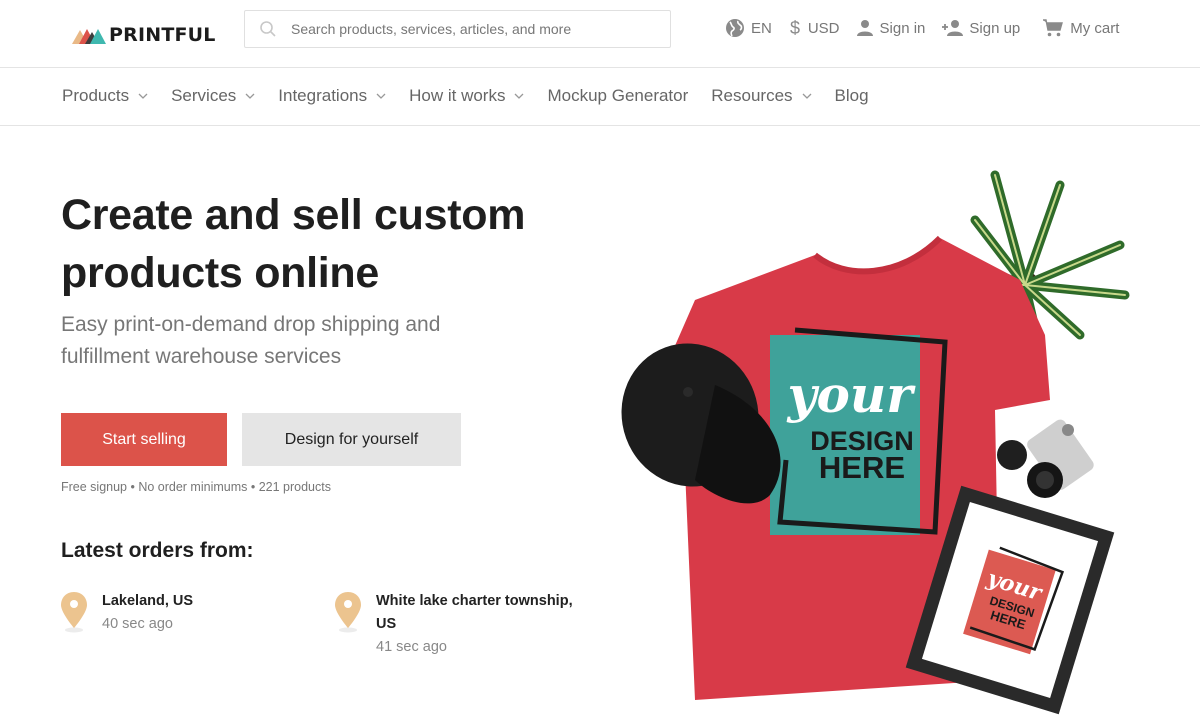 The width and height of the screenshot is (1200, 715). Describe the element at coordinates (157, 550) in the screenshot. I see `latest-orders-title: Latest orders from:` at that location.